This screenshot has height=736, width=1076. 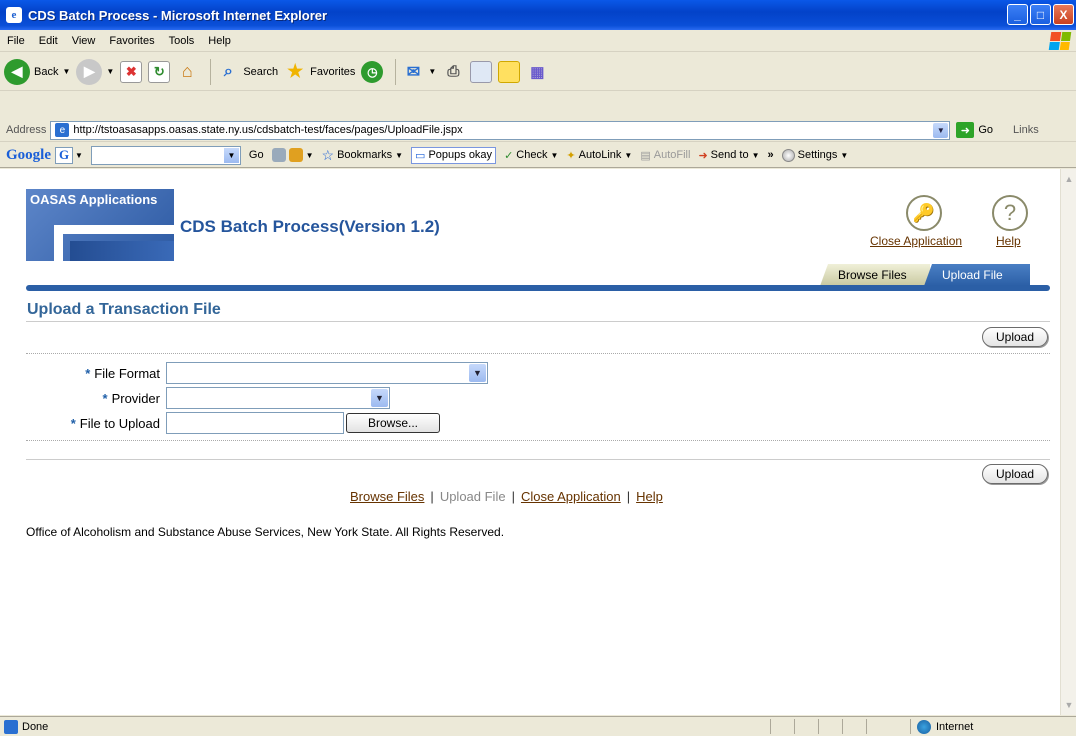 I want to click on more-chevron-button: », so click(x=771, y=155).